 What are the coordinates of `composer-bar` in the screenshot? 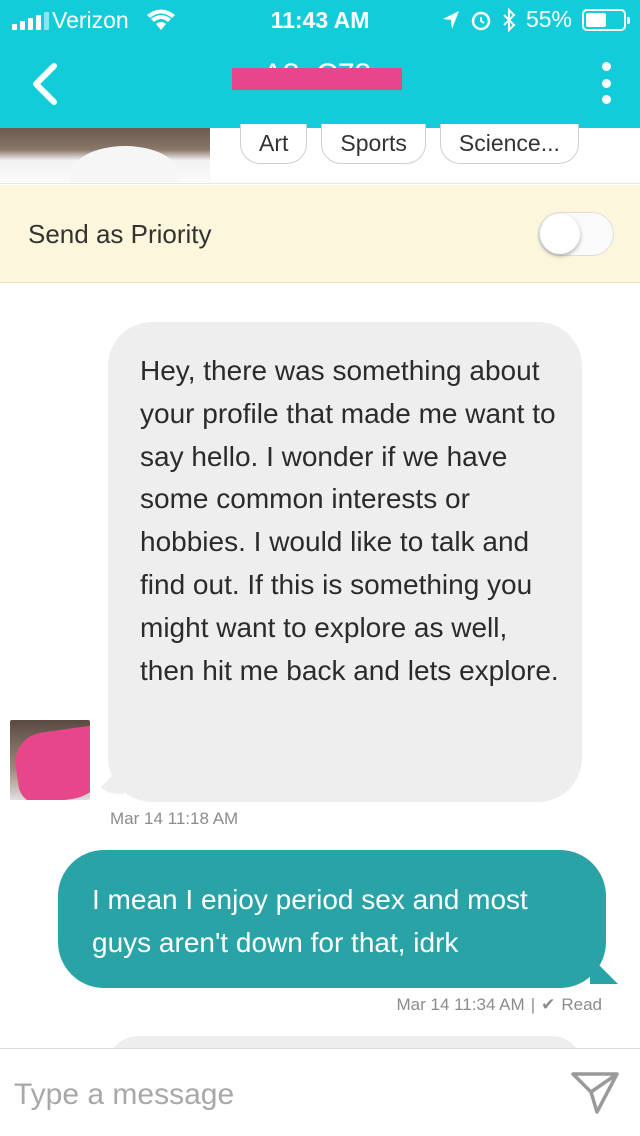 It's located at (320, 1092).